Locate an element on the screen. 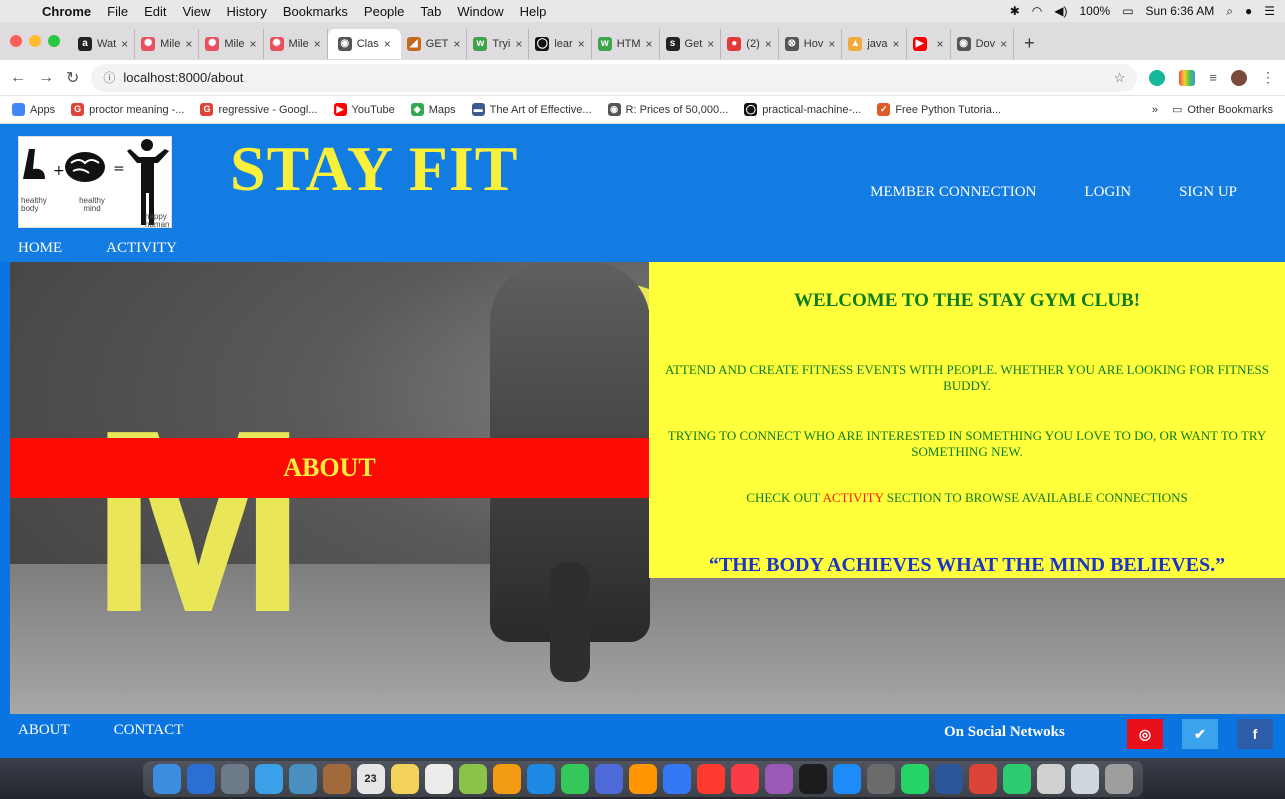  bookmark-item: ◆ Maps is located at coordinates (433, 109).